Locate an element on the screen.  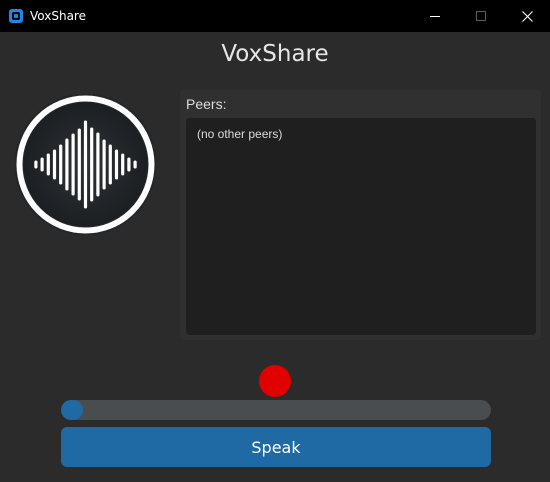
minimize-button is located at coordinates (435, 16).